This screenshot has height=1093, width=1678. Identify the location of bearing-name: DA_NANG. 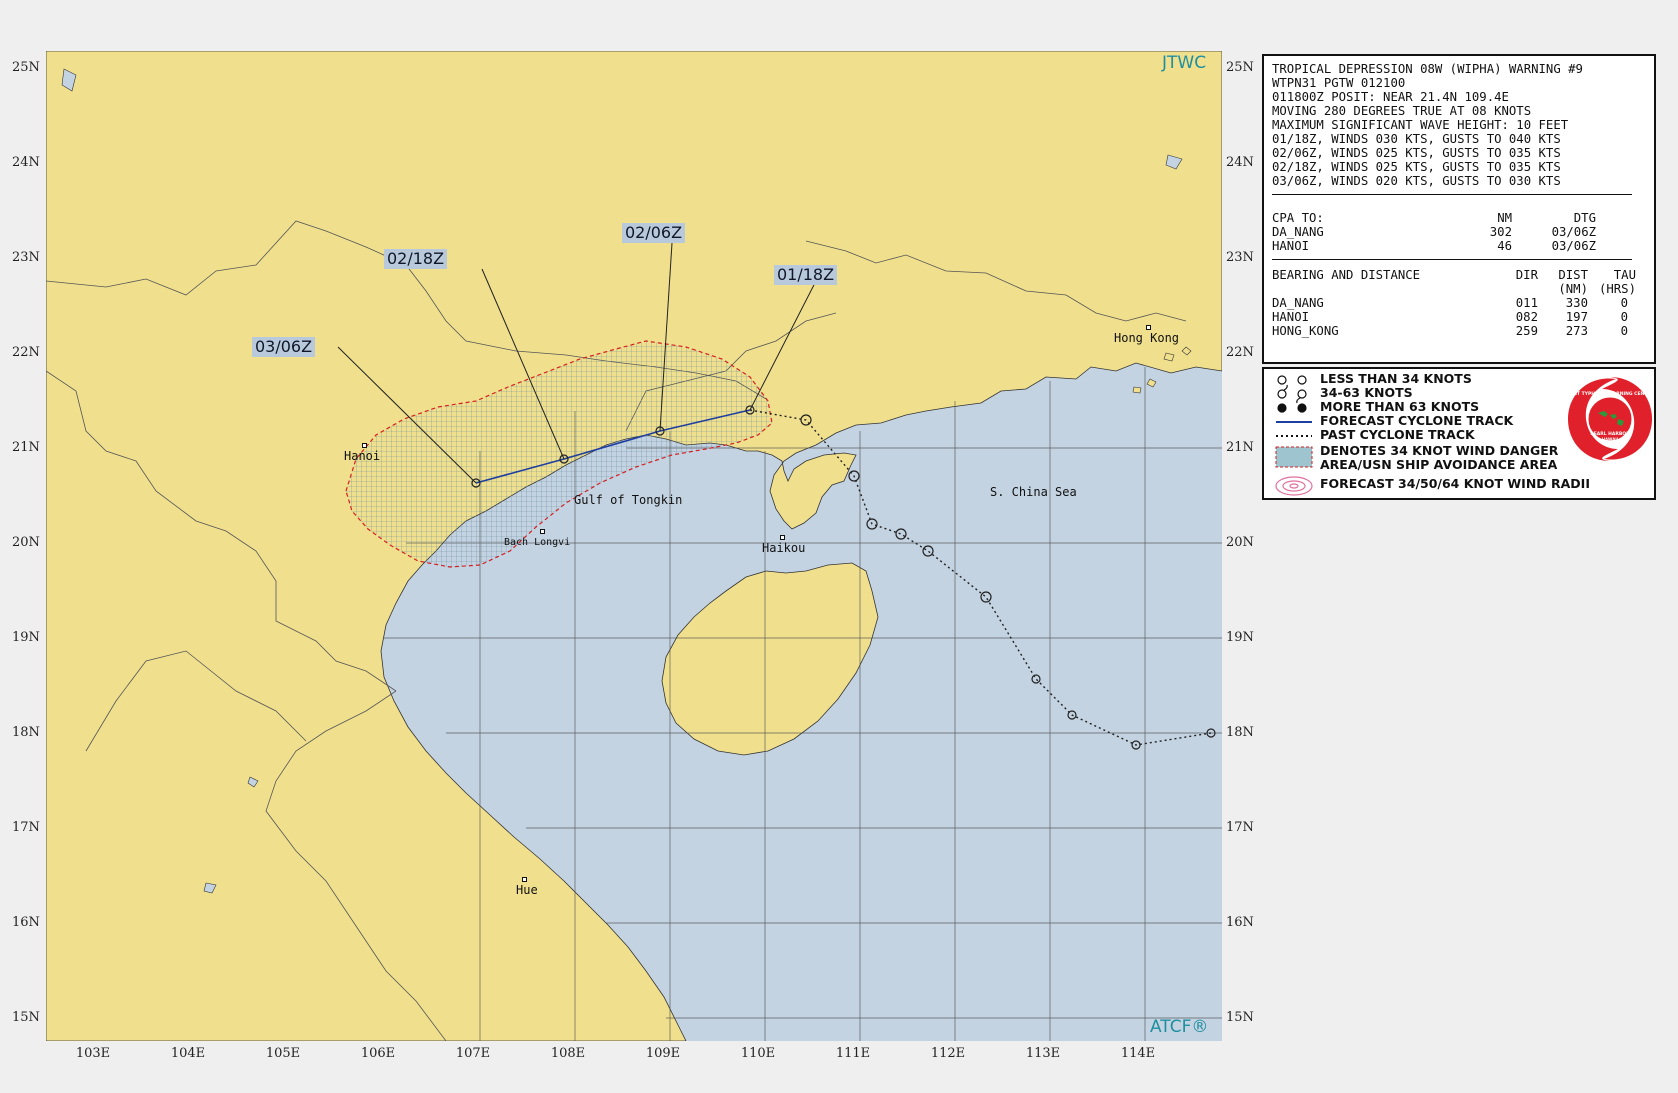
(1298, 303).